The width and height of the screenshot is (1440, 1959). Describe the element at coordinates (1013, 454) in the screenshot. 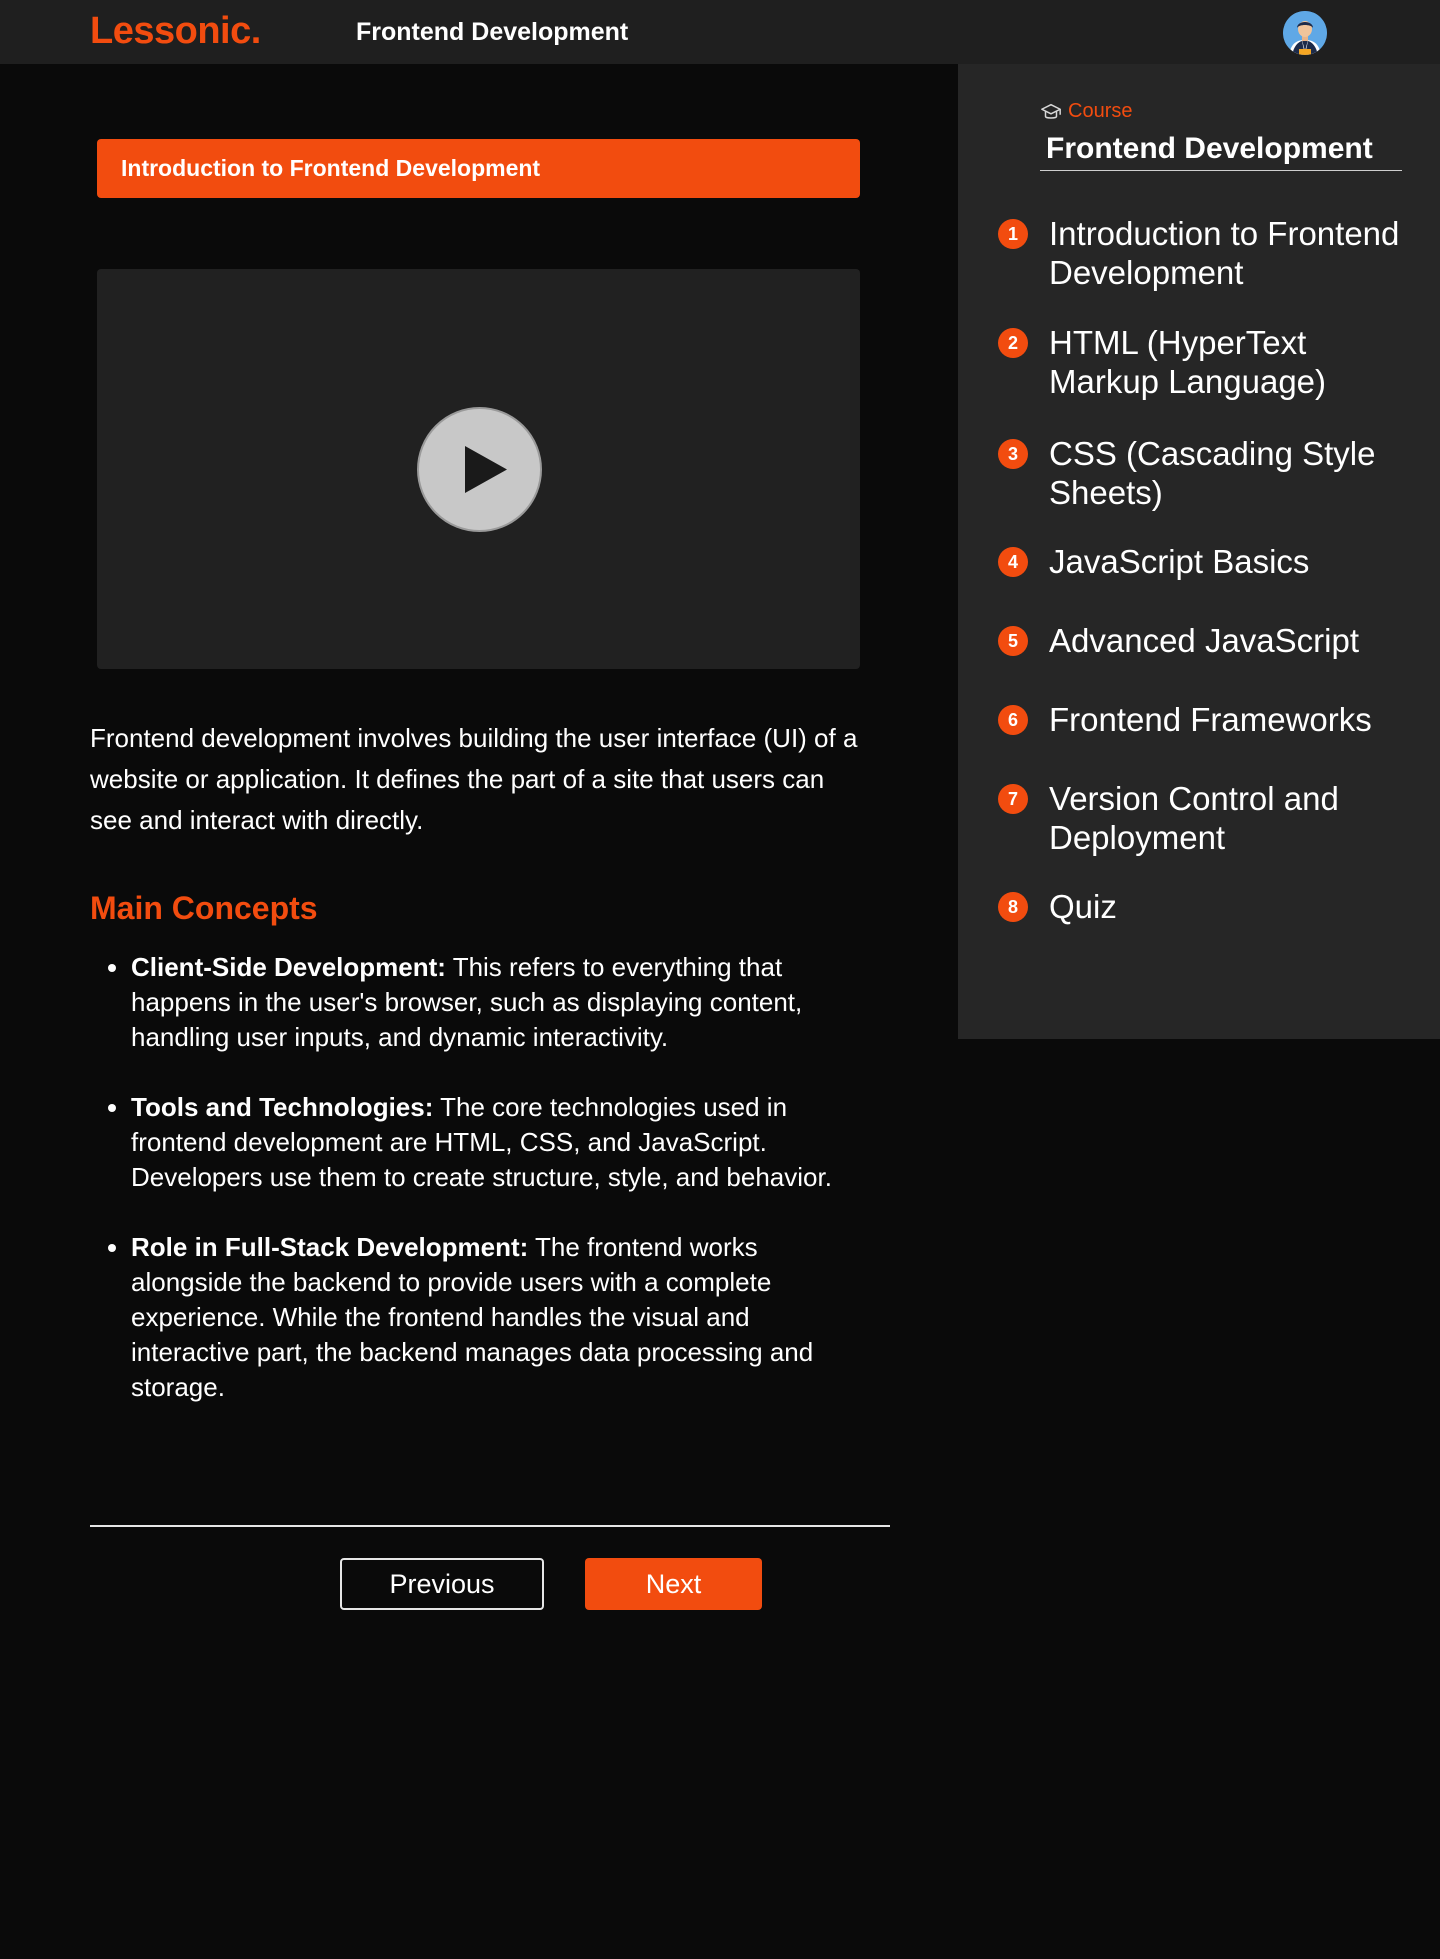

I see `lesson-number-badge: 3` at that location.